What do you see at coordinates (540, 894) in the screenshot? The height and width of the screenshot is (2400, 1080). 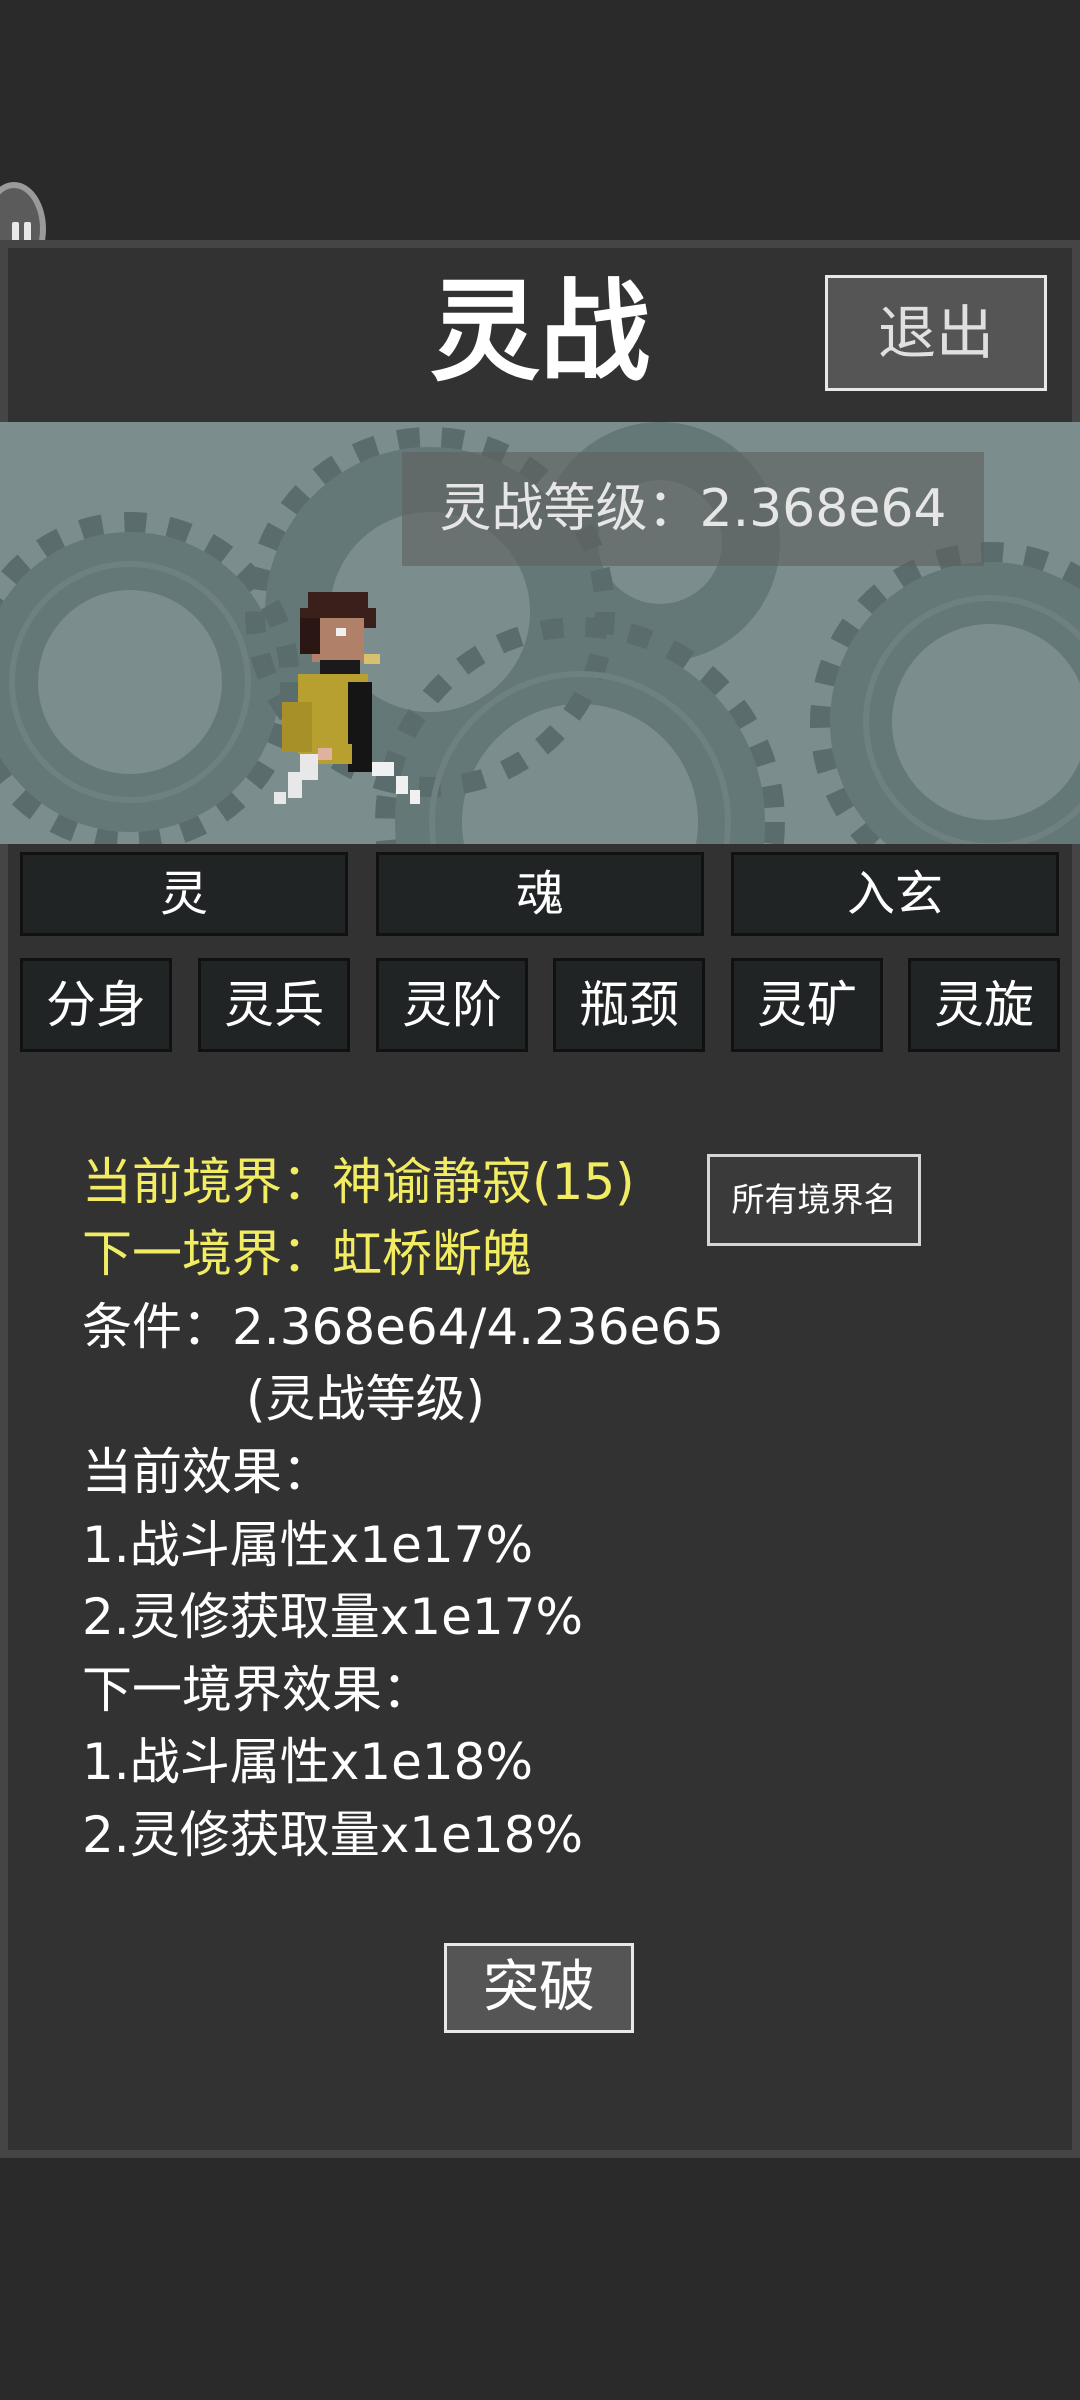 I see `tab-hun: 魂` at bounding box center [540, 894].